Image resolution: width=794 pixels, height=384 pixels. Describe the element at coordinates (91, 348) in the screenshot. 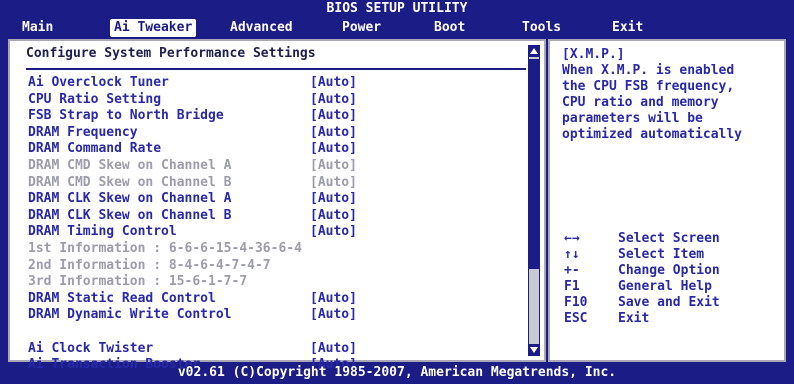

I see `setting-label: Ai Clock Twister` at that location.